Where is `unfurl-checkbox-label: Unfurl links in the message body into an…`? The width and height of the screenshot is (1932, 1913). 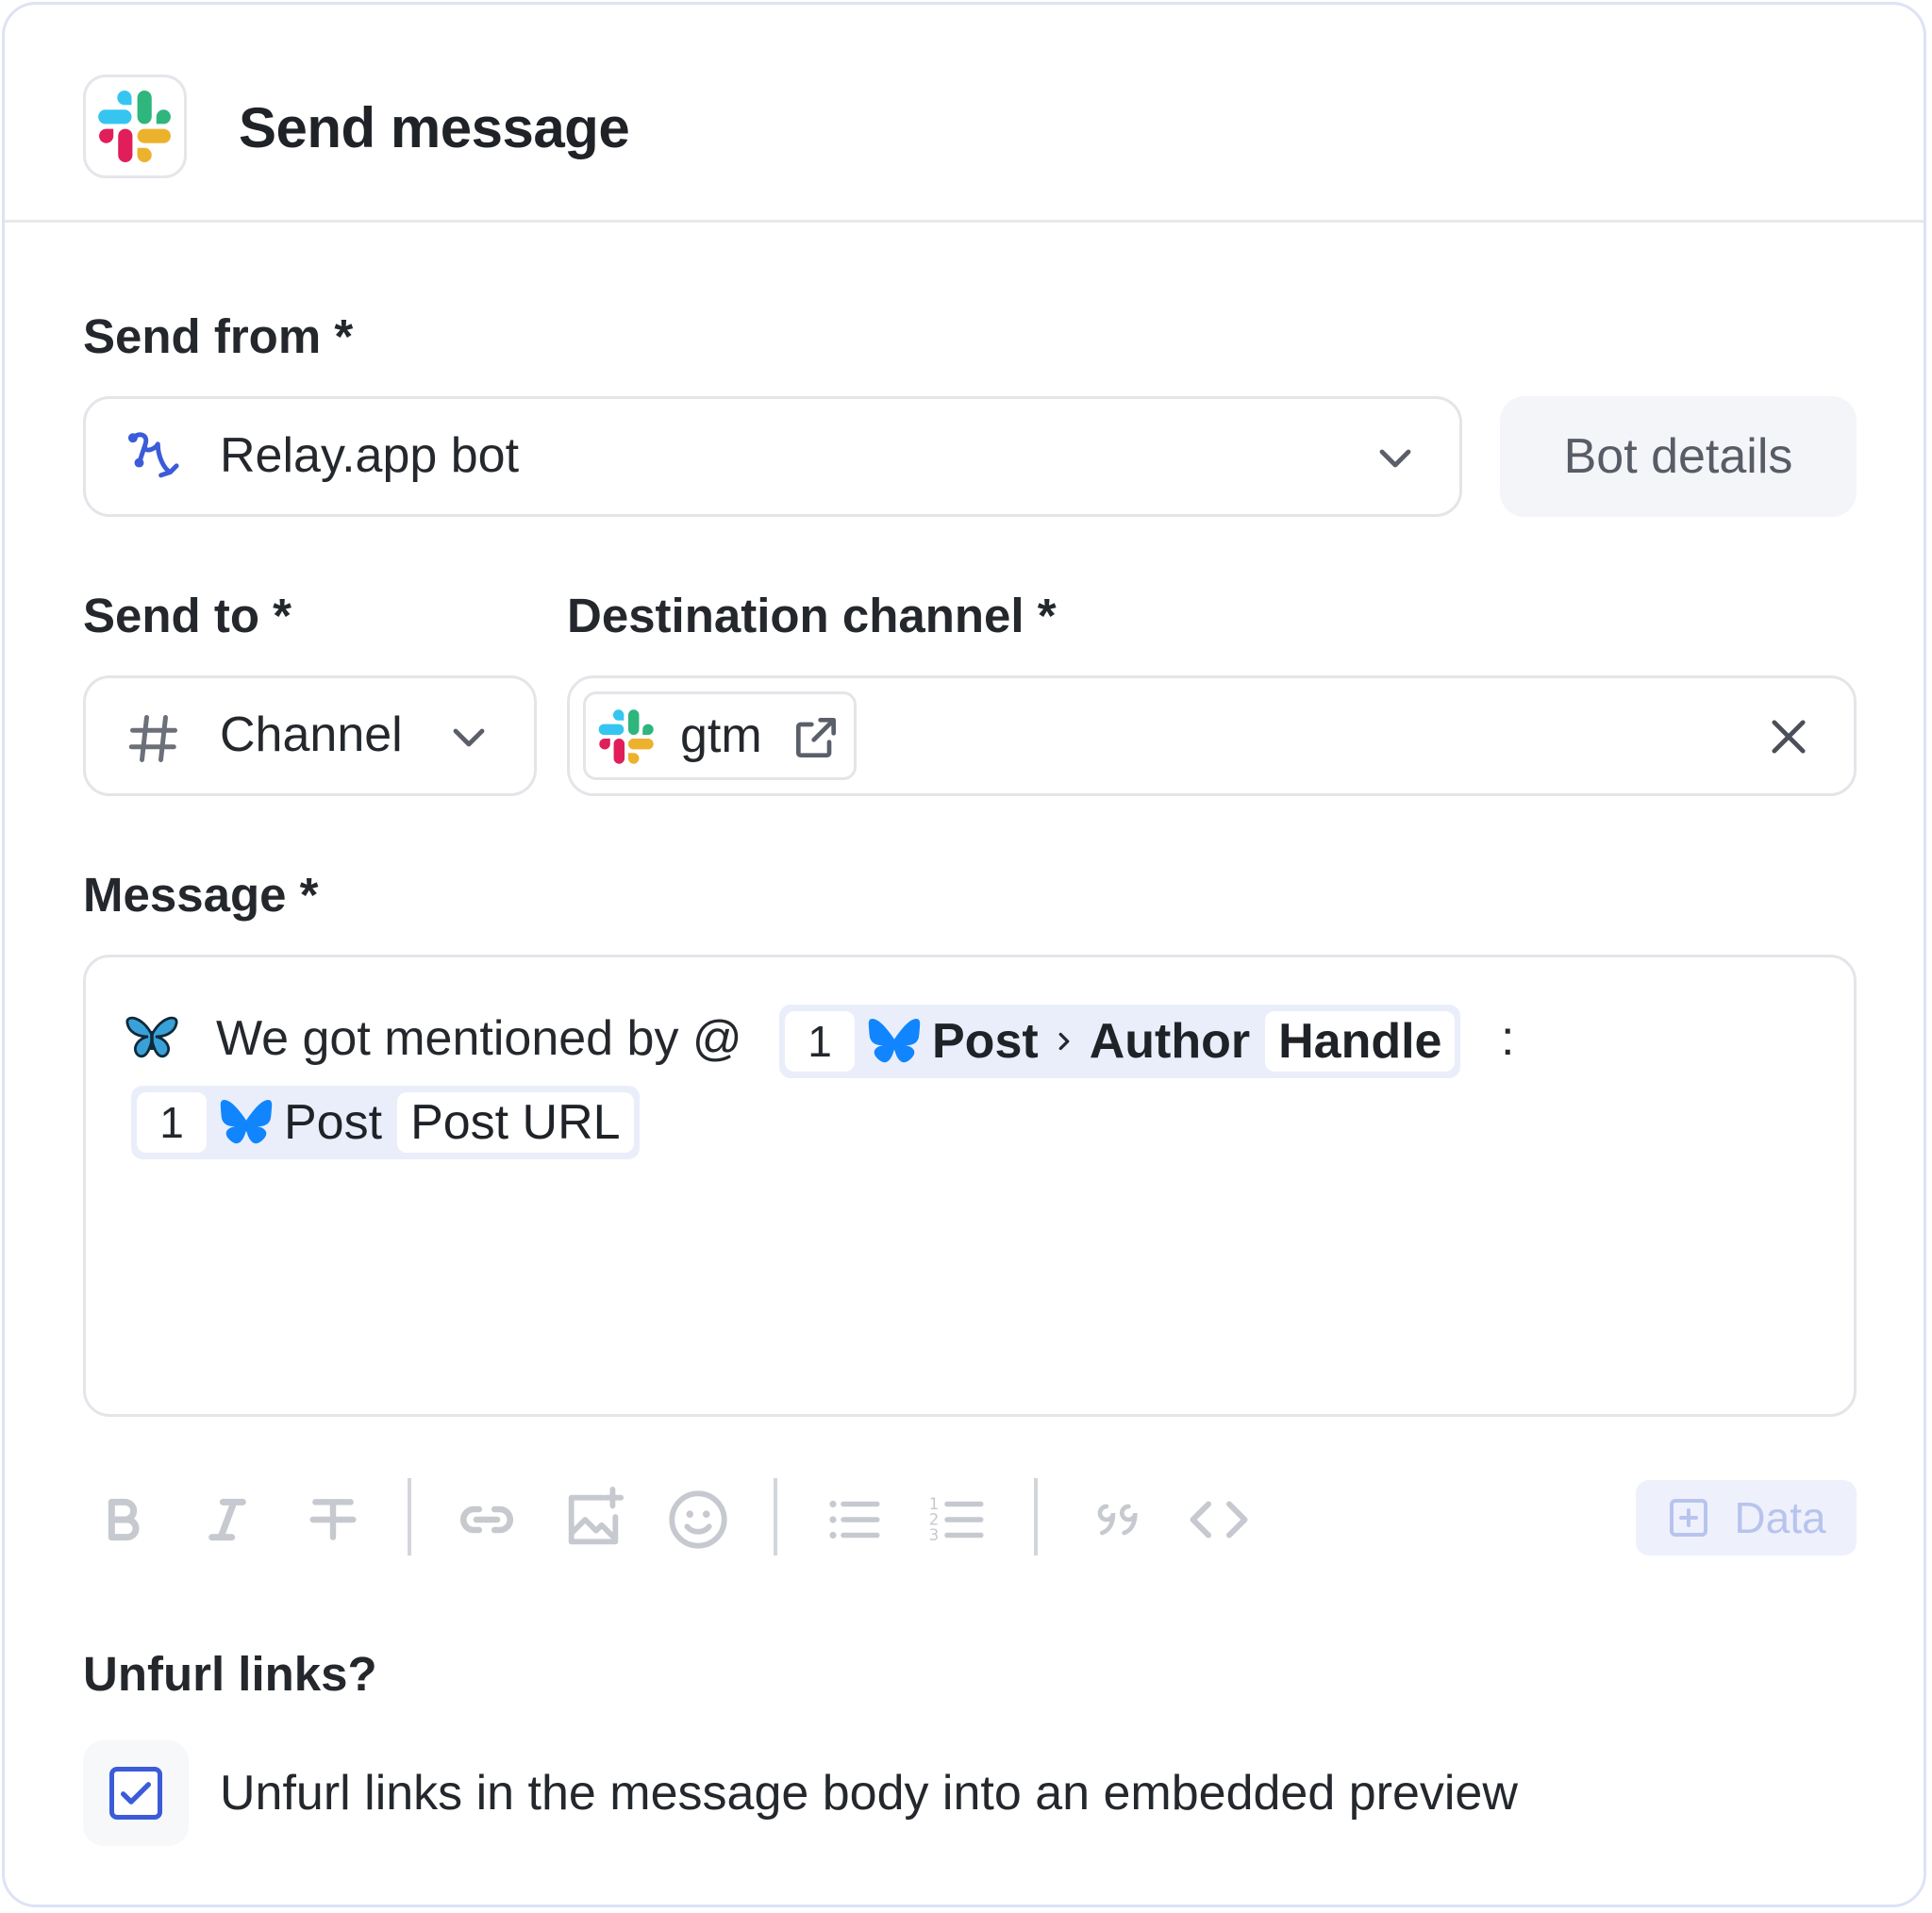
unfurl-checkbox-label: Unfurl links in the message body into an… is located at coordinates (869, 1793).